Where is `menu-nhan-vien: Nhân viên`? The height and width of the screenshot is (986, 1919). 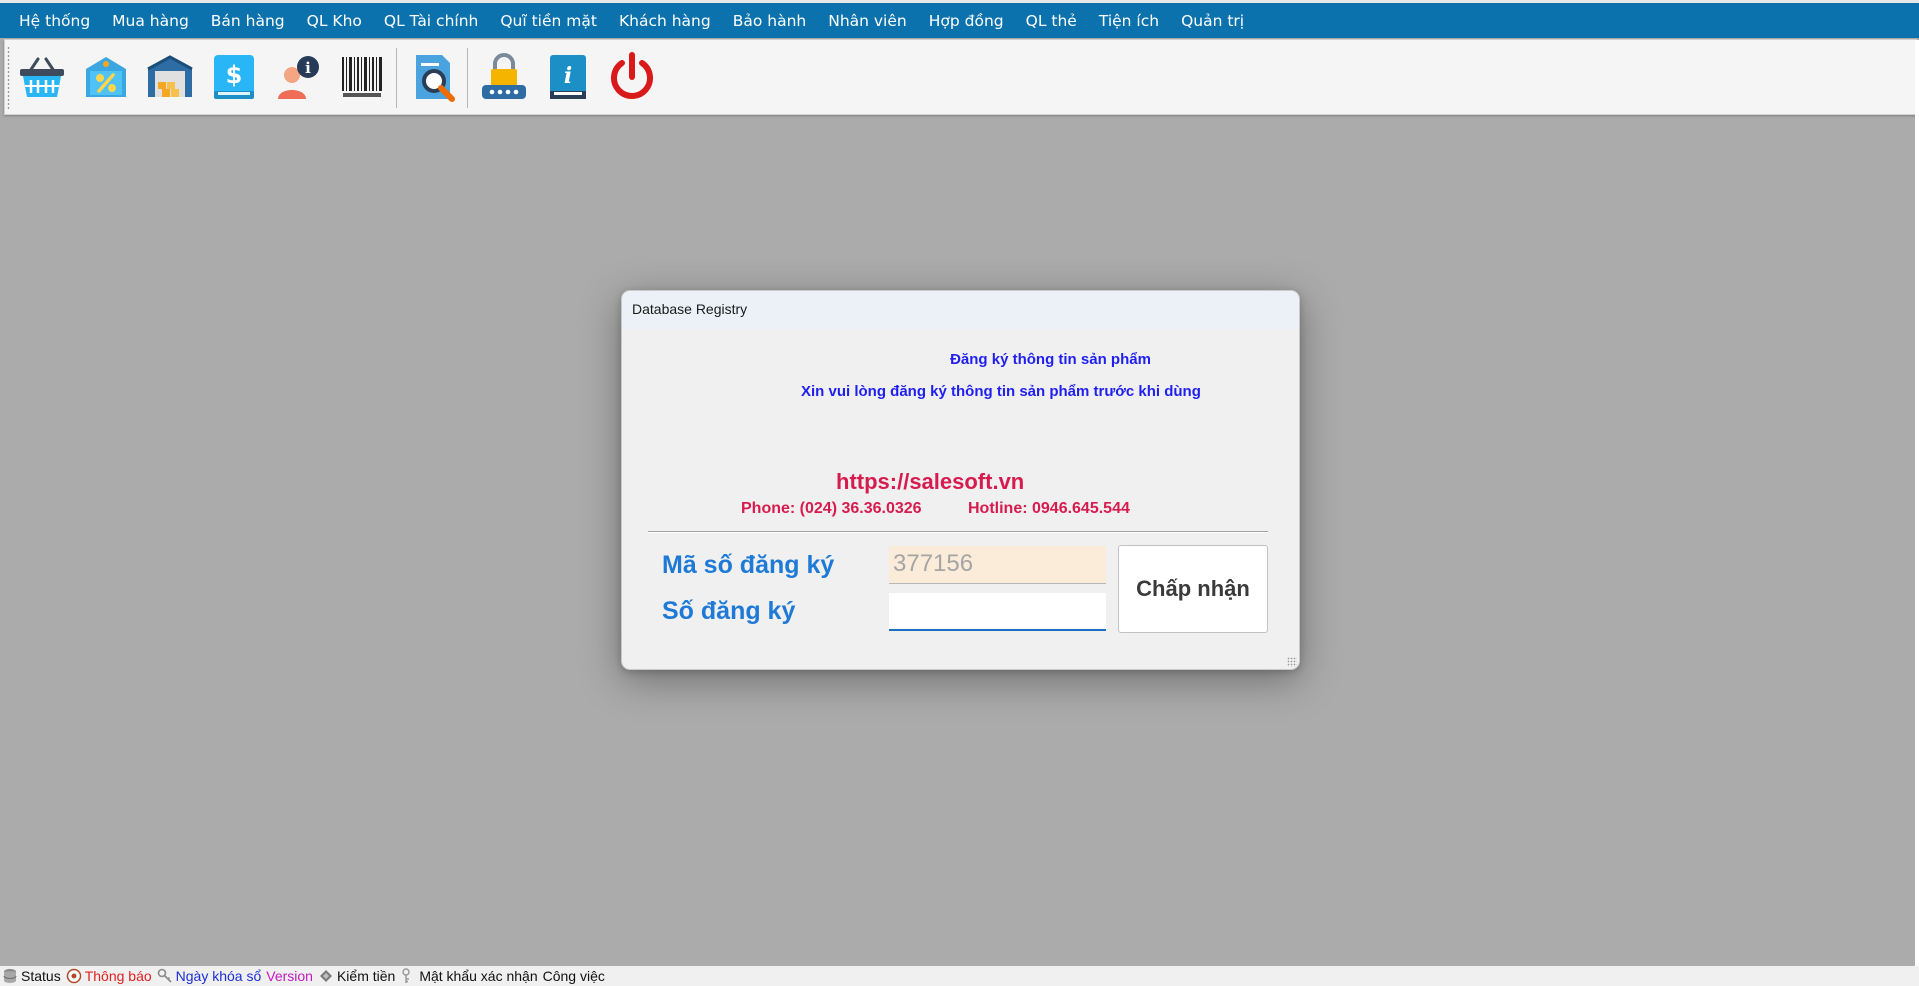 menu-nhan-vien: Nhân viên is located at coordinates (867, 21).